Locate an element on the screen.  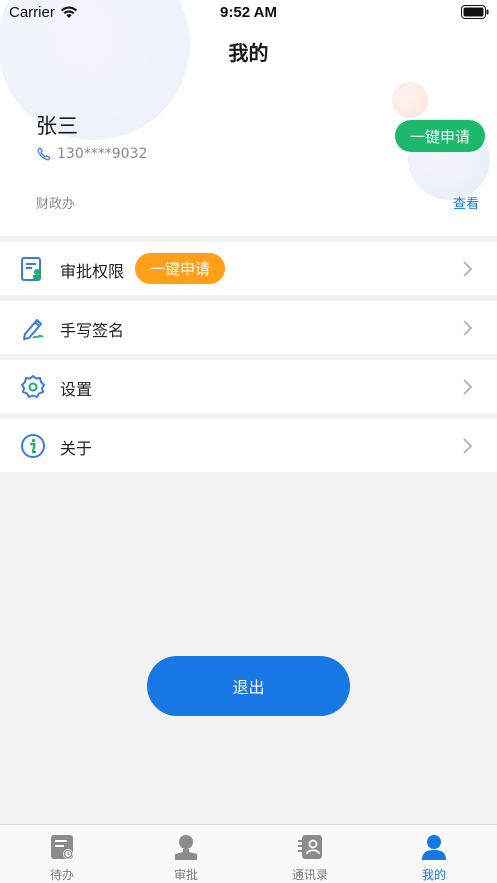
logout-button: 退出 is located at coordinates (248, 686).